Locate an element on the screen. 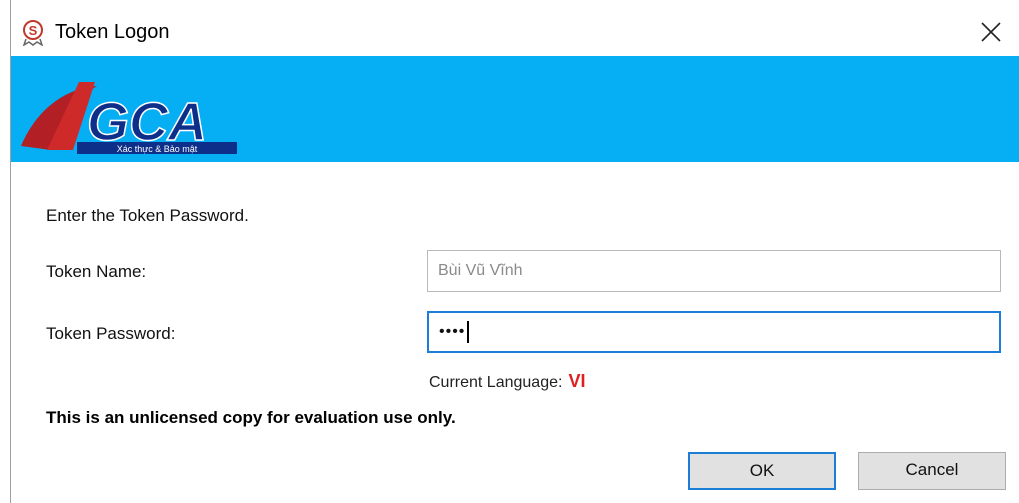 The height and width of the screenshot is (503, 1019). current-language: Current Language: VI is located at coordinates (507, 381).